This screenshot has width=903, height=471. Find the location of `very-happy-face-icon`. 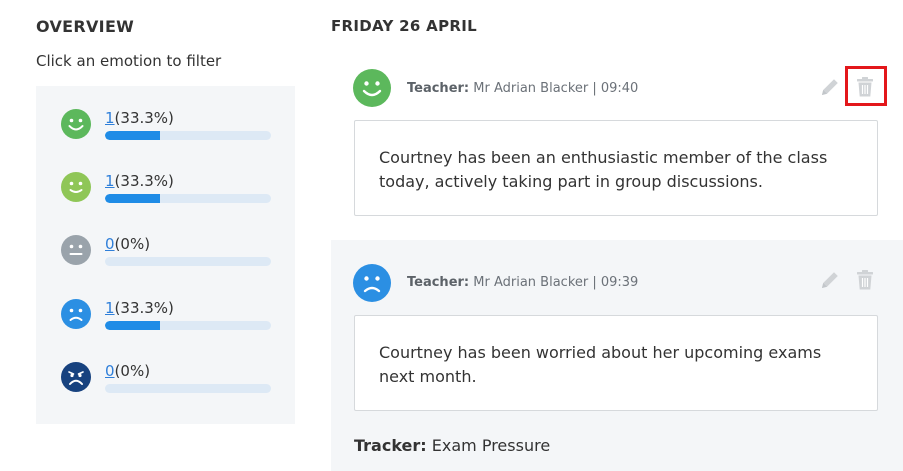

very-happy-face-icon is located at coordinates (76, 124).